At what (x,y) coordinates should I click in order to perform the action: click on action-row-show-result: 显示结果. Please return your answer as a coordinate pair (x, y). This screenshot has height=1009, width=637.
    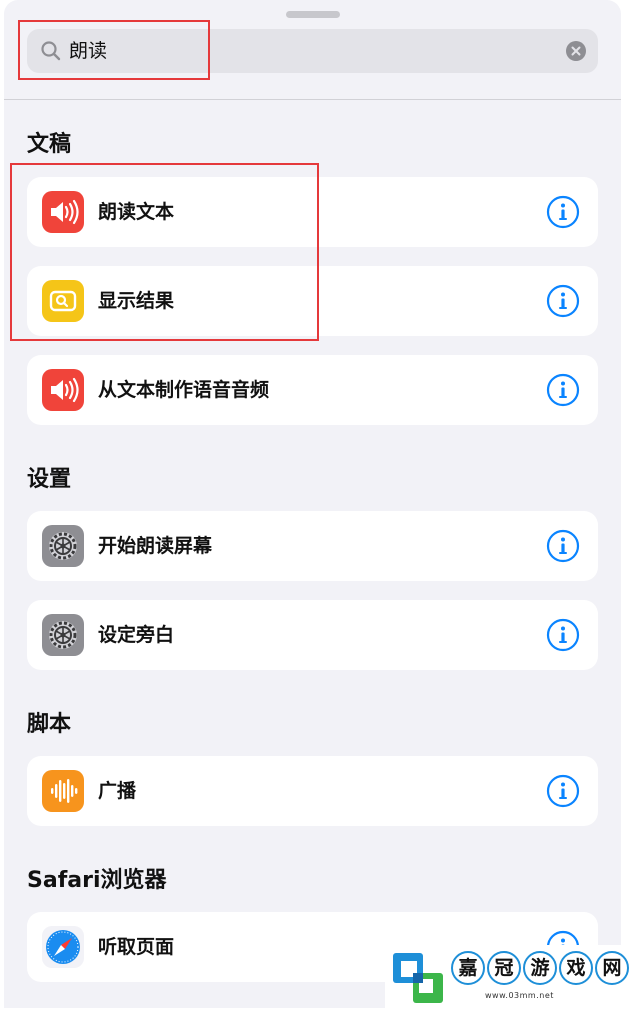
    Looking at the image, I should click on (312, 301).